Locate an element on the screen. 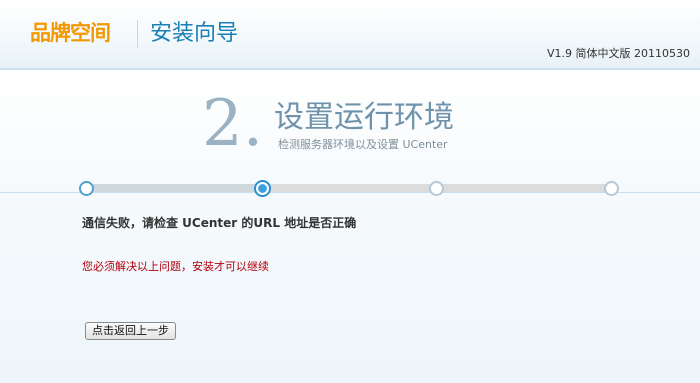  step-2-indicator is located at coordinates (262, 188).